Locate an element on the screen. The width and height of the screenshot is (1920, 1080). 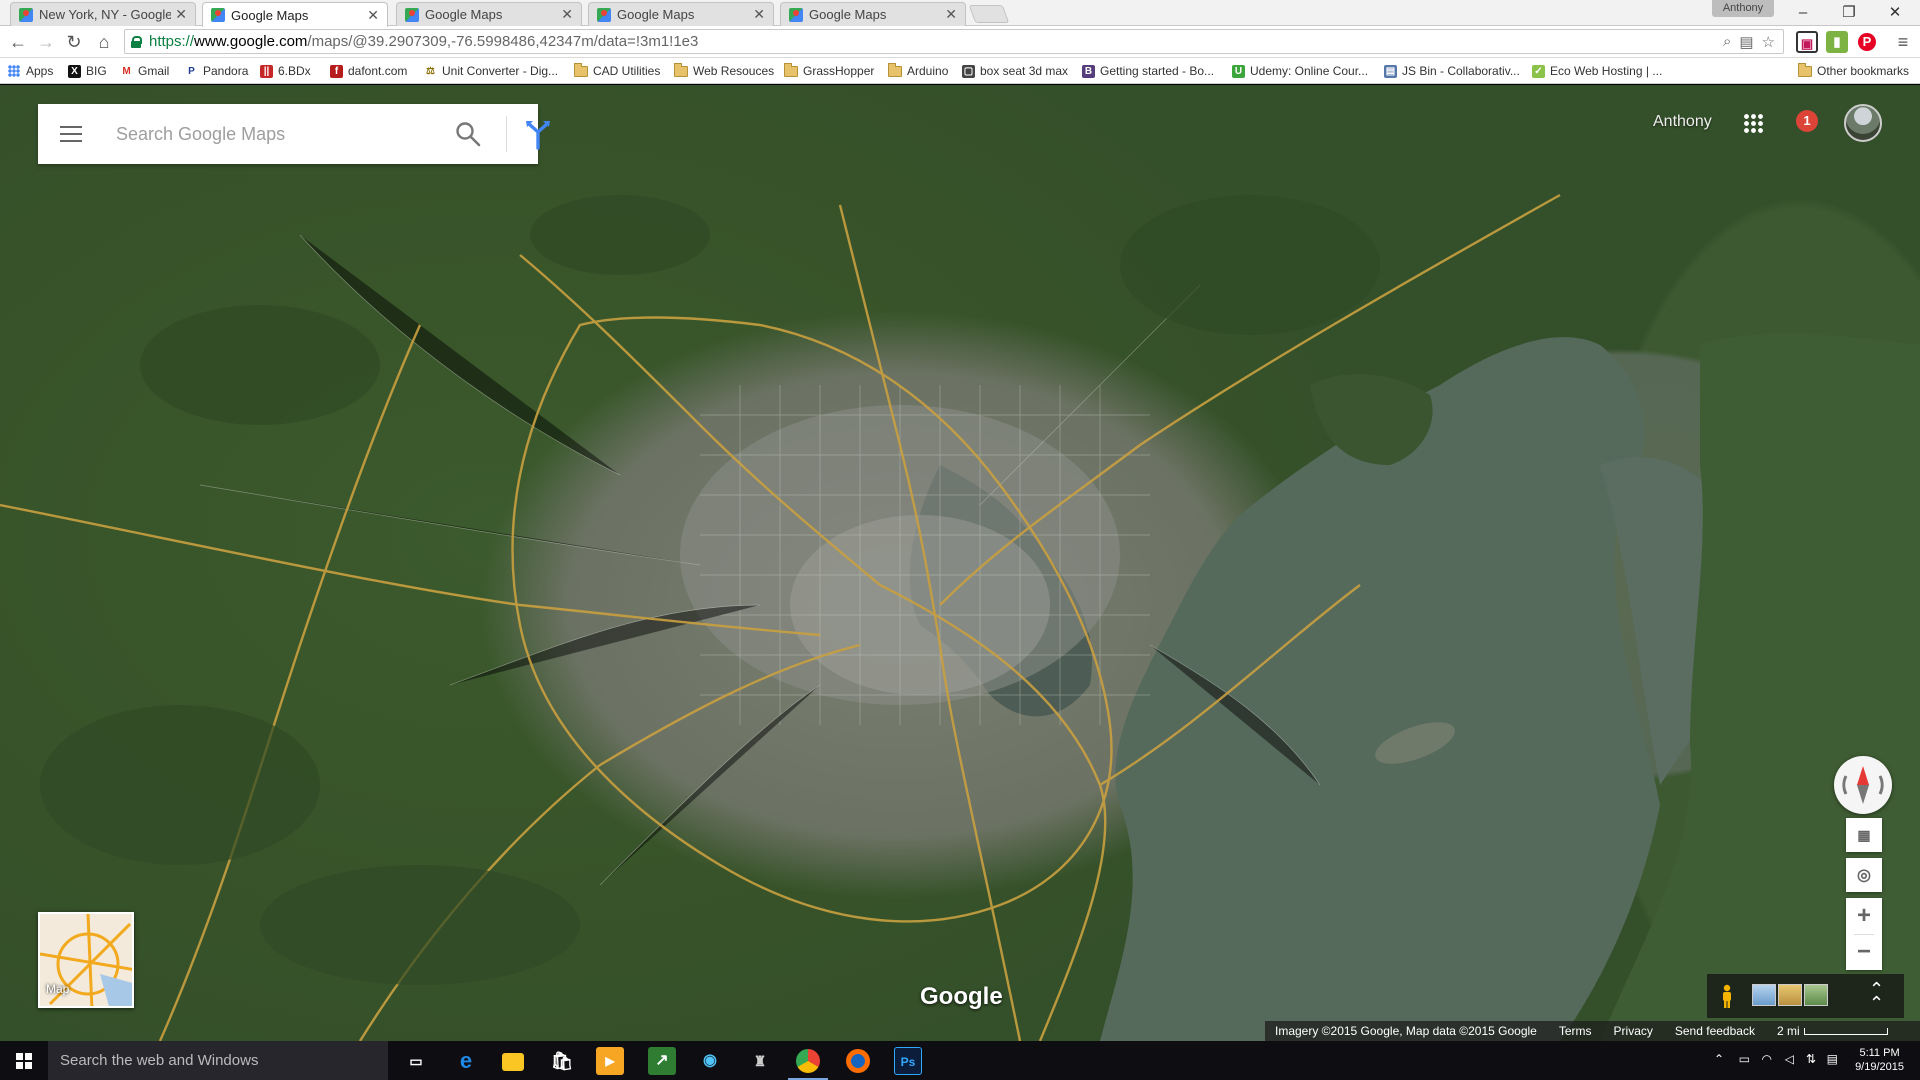
folder-icon is located at coordinates (581, 69).